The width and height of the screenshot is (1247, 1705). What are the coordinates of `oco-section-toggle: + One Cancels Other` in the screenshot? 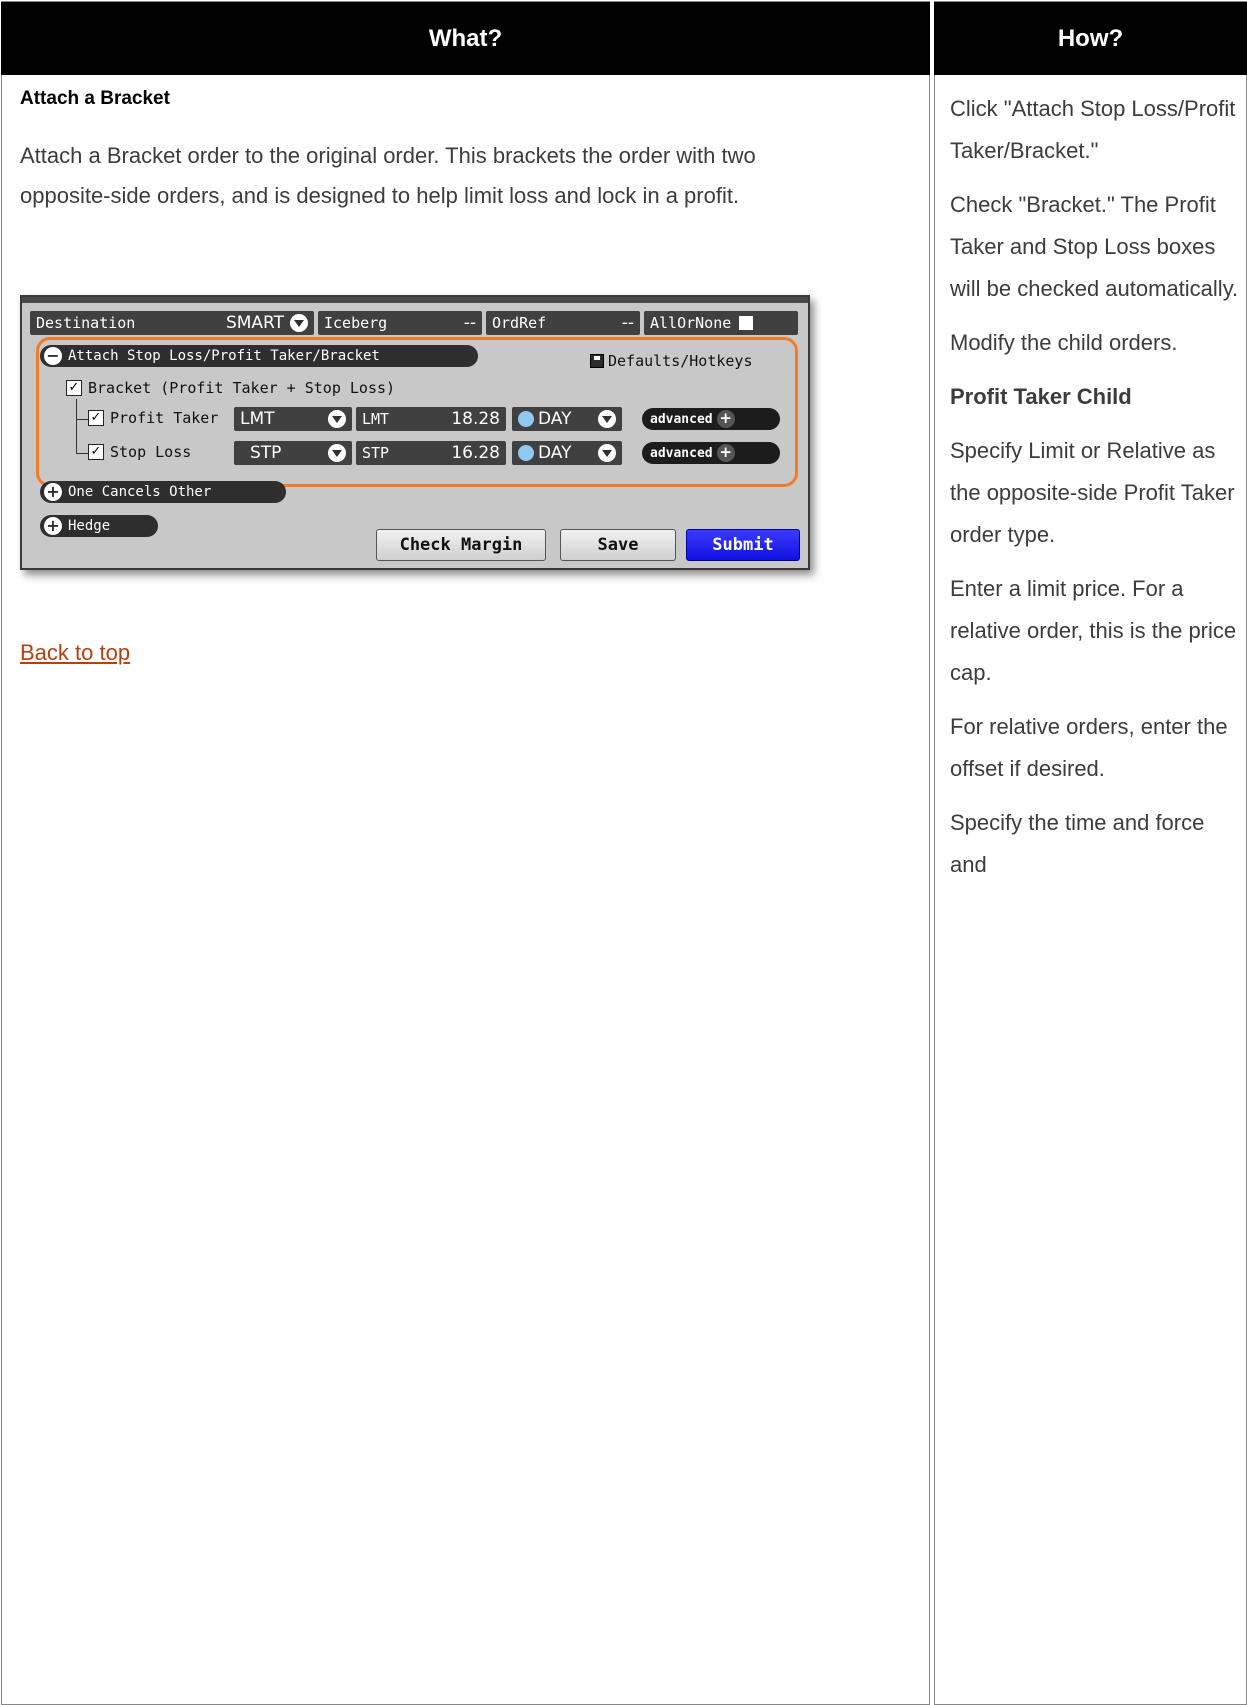 It's located at (163, 492).